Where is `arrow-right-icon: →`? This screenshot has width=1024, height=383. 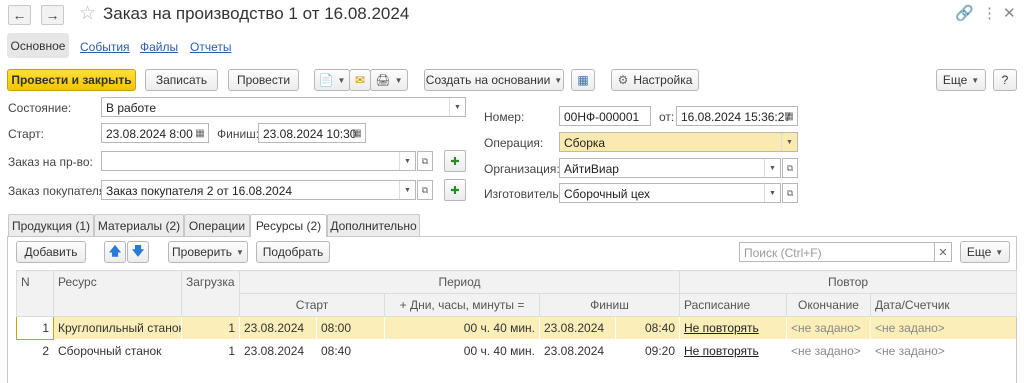 arrow-right-icon: → is located at coordinates (52, 15).